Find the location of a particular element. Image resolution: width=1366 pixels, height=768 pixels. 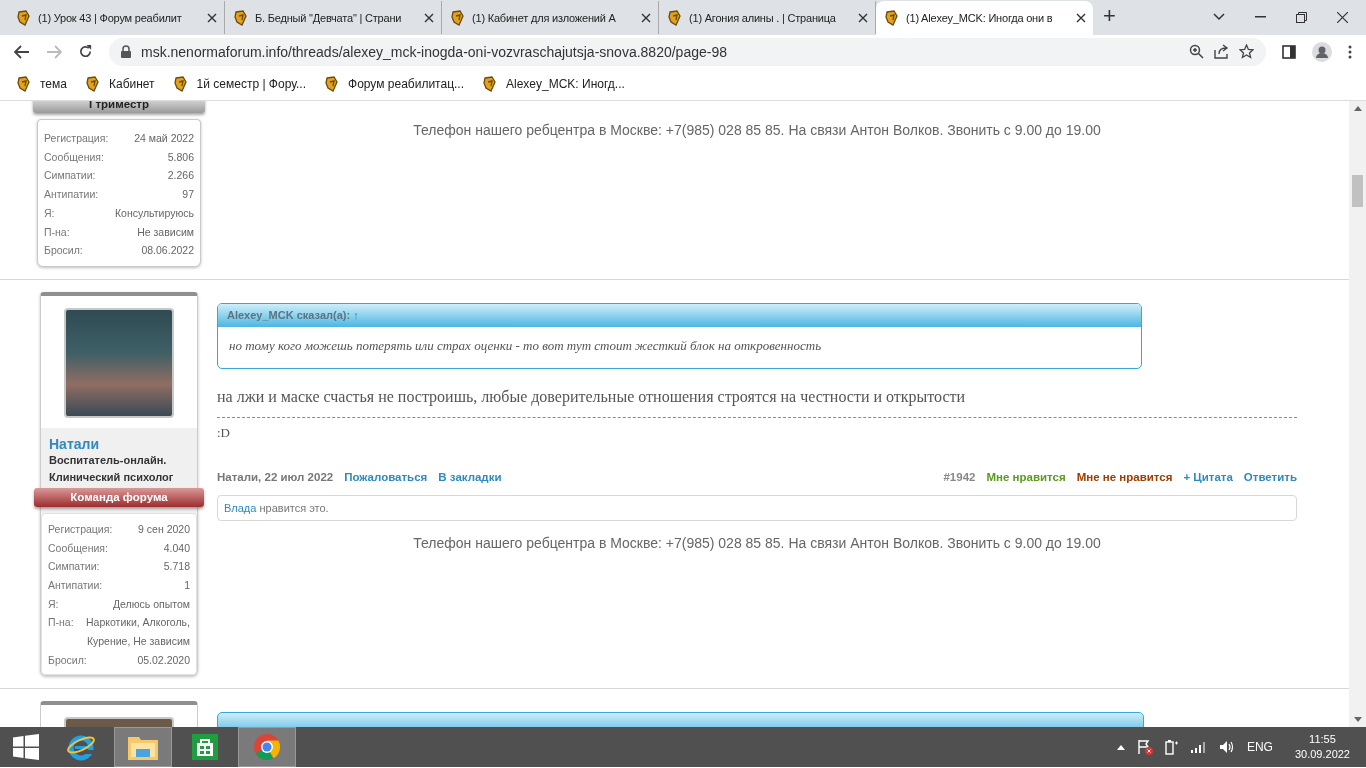

windows-logo-icon is located at coordinates (26, 747).